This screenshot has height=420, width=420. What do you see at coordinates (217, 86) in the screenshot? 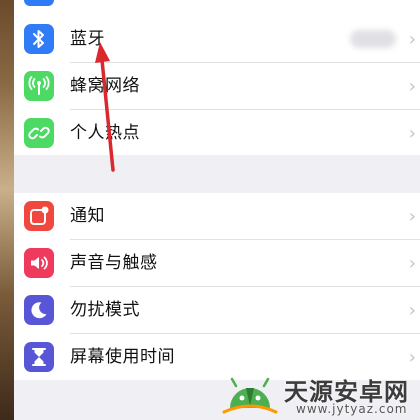
I see `settings-row-cellular: 蜂窝网络 ›` at bounding box center [217, 86].